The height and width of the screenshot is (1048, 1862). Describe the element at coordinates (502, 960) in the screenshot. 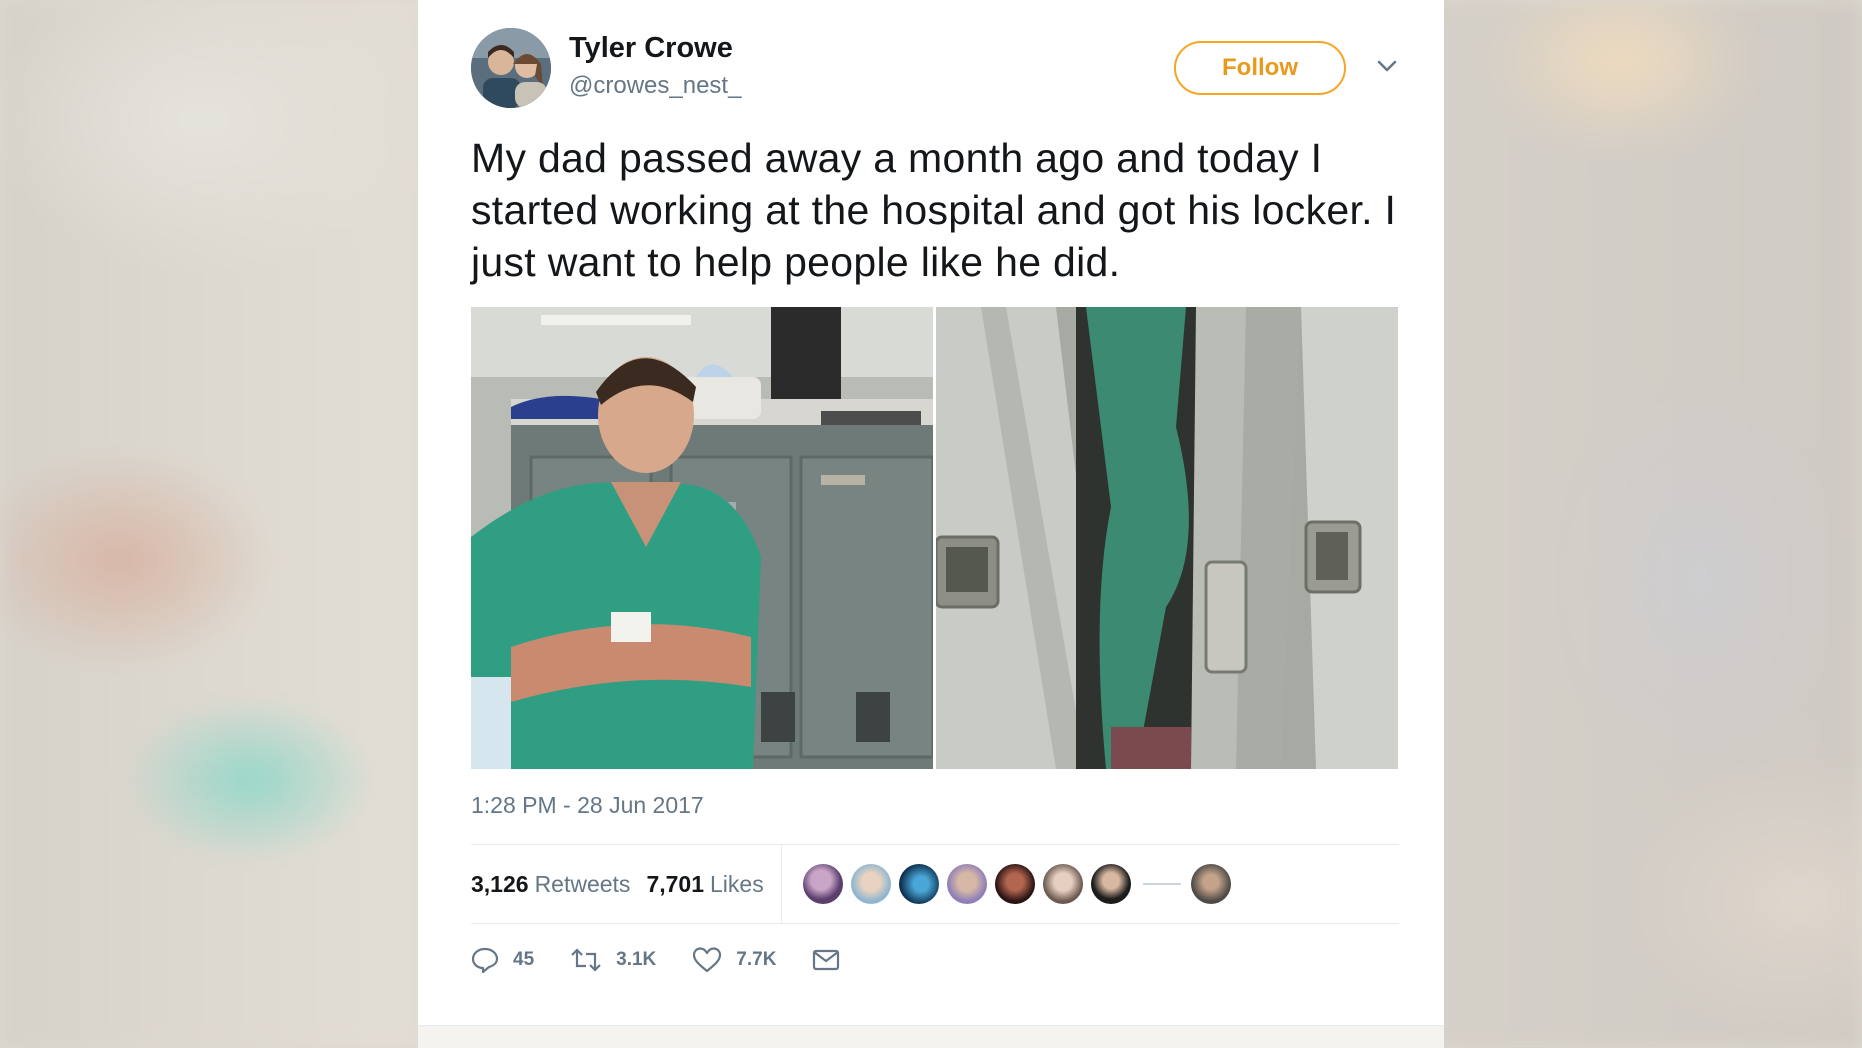

I see `reply-button: 45` at that location.